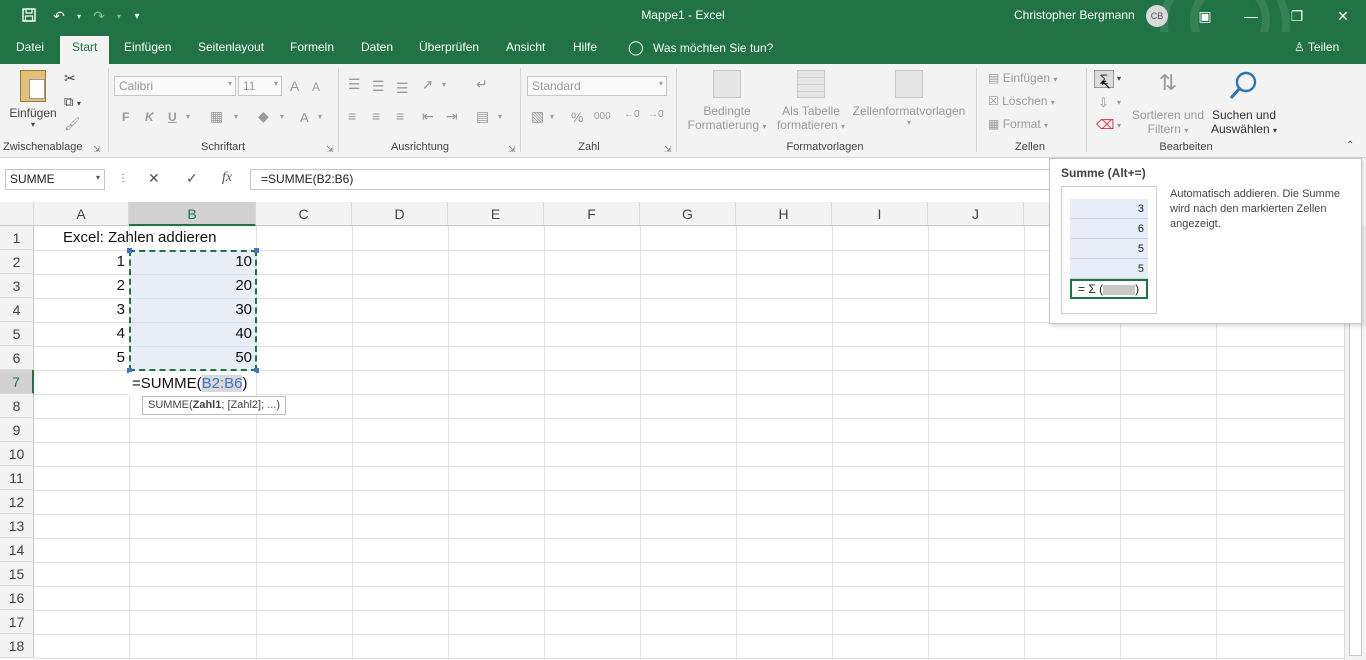 The image size is (1366, 660). Describe the element at coordinates (880, 214) in the screenshot. I see `column-header-i: I` at that location.